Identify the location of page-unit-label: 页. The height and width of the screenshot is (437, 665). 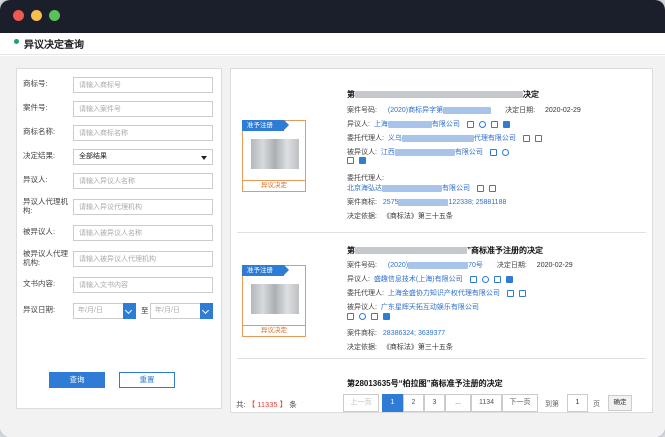
(596, 404).